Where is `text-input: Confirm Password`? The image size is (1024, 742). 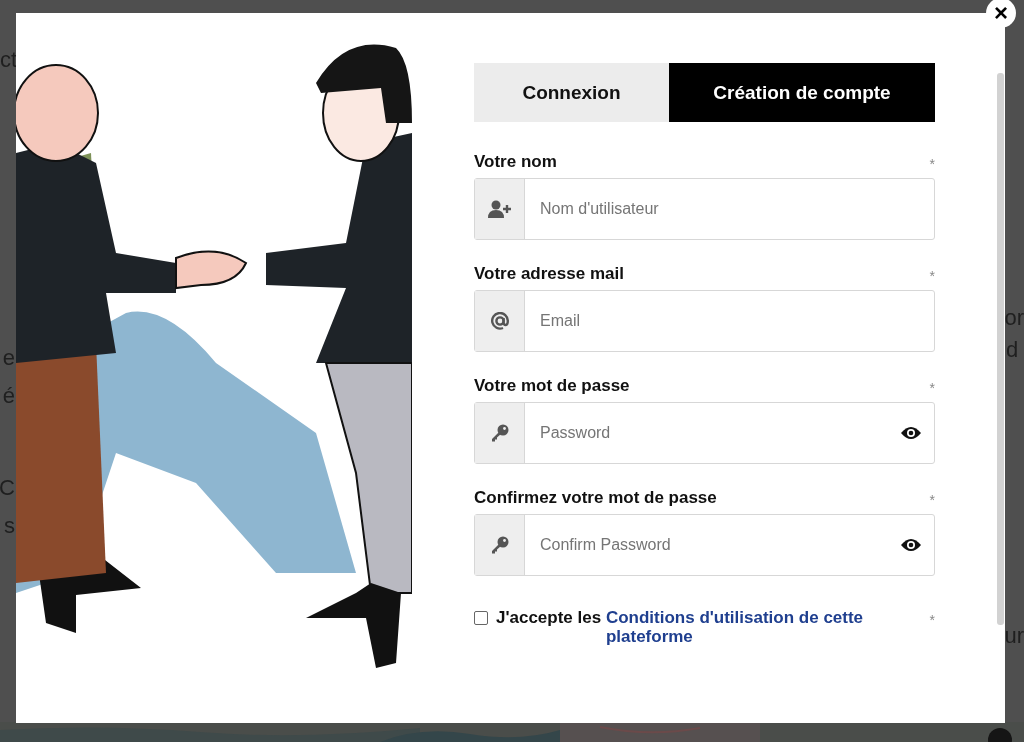
text-input: Confirm Password is located at coordinates (712, 545).